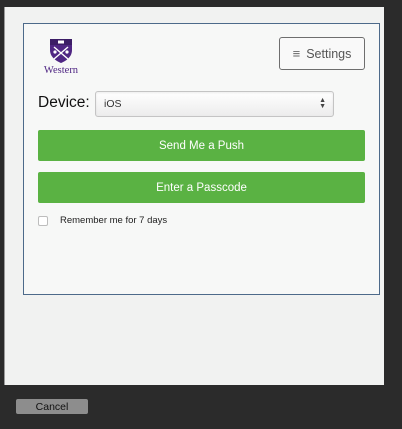 The width and height of the screenshot is (402, 429). I want to click on hamburger-menu-icon: ≡, so click(296, 53).